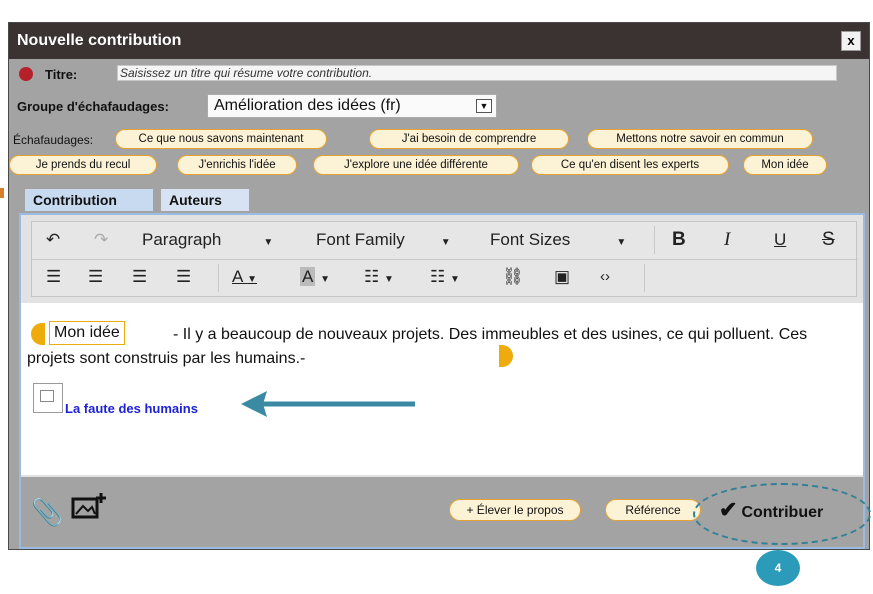 Image resolution: width=873 pixels, height=594 pixels. Describe the element at coordinates (515, 510) in the screenshot. I see `elever-propos-button: + Élever le propos` at that location.